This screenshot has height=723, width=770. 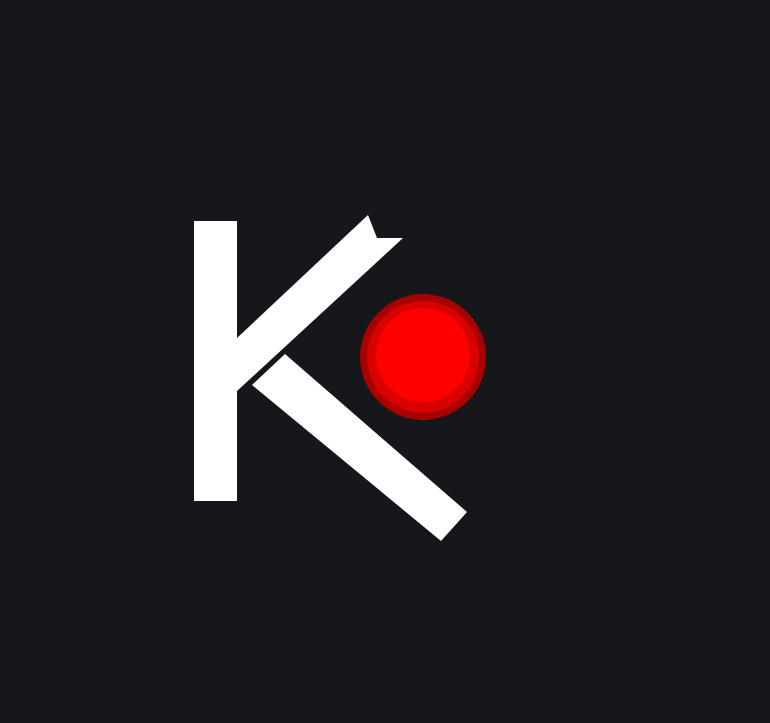 I want to click on red-dot-icon, so click(x=423, y=357).